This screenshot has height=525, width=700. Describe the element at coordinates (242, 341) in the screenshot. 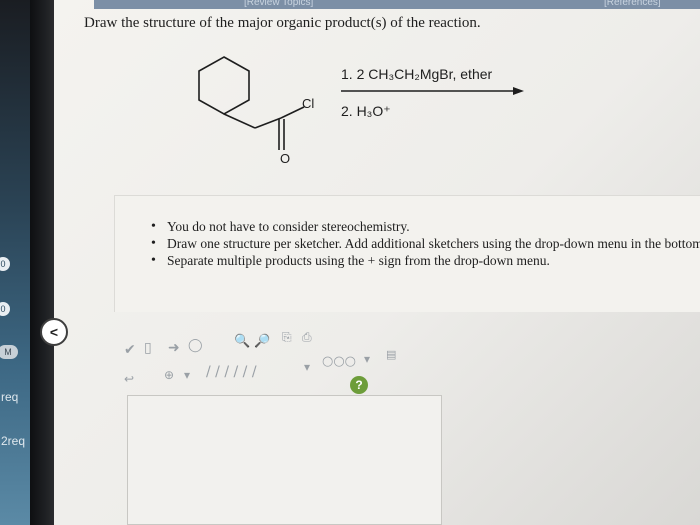

I see `zoom-in-icon: 🔍` at that location.